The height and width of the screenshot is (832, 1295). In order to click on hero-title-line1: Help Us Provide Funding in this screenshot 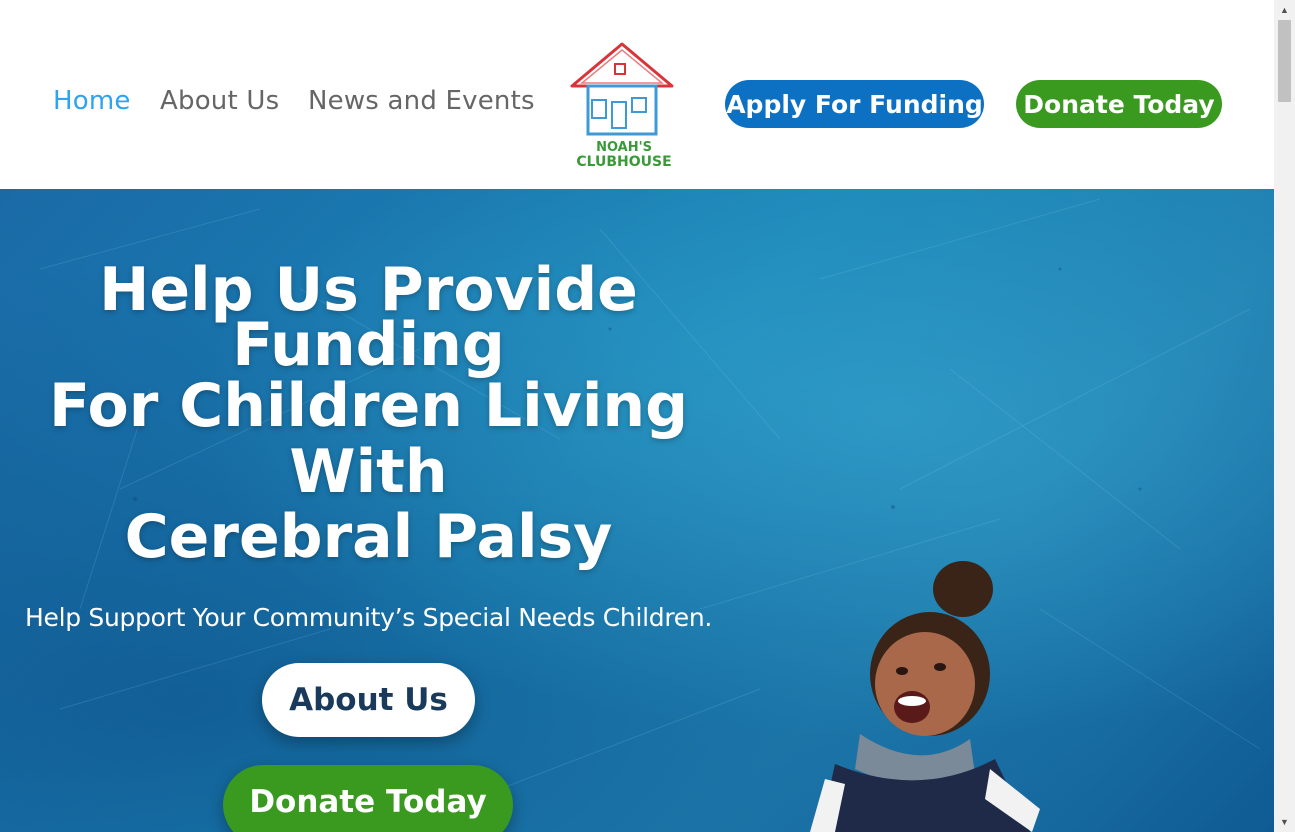, I will do `click(368, 317)`.